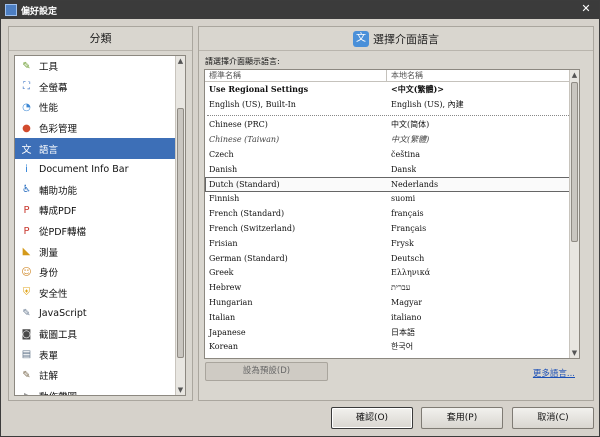 This screenshot has width=600, height=437. I want to click on sidebar-item: ◔ 性能, so click(100, 107).